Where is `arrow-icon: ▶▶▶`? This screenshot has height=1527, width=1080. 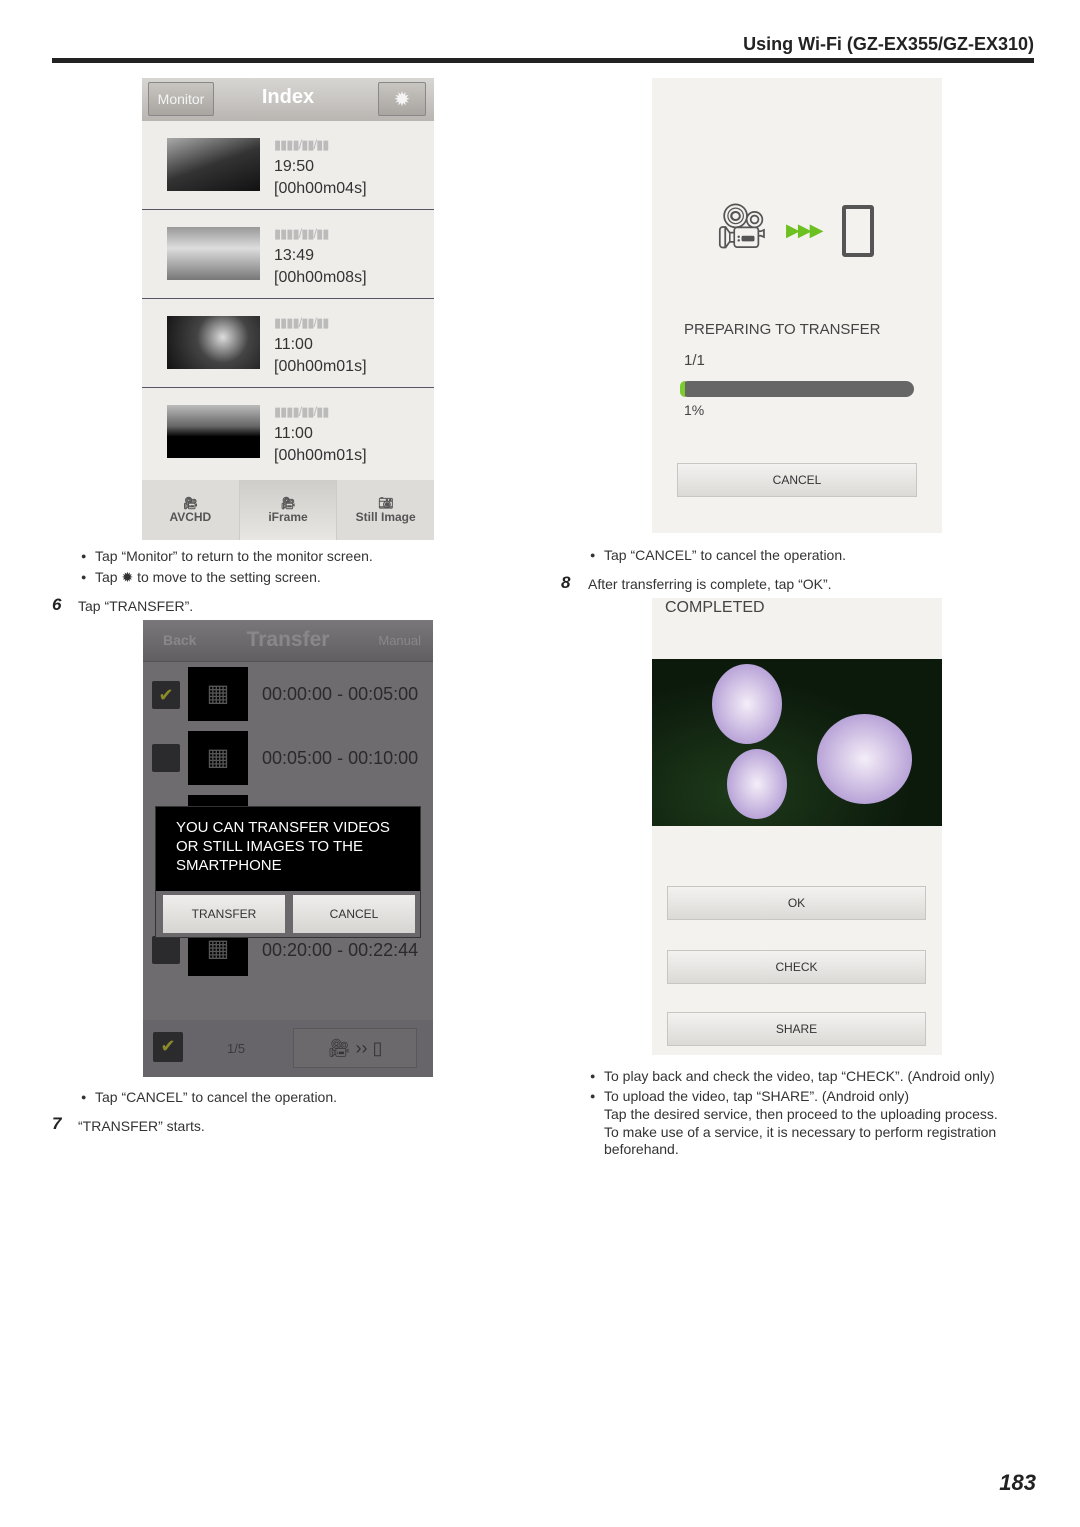
arrow-icon: ▶▶▶ is located at coordinates (805, 230).